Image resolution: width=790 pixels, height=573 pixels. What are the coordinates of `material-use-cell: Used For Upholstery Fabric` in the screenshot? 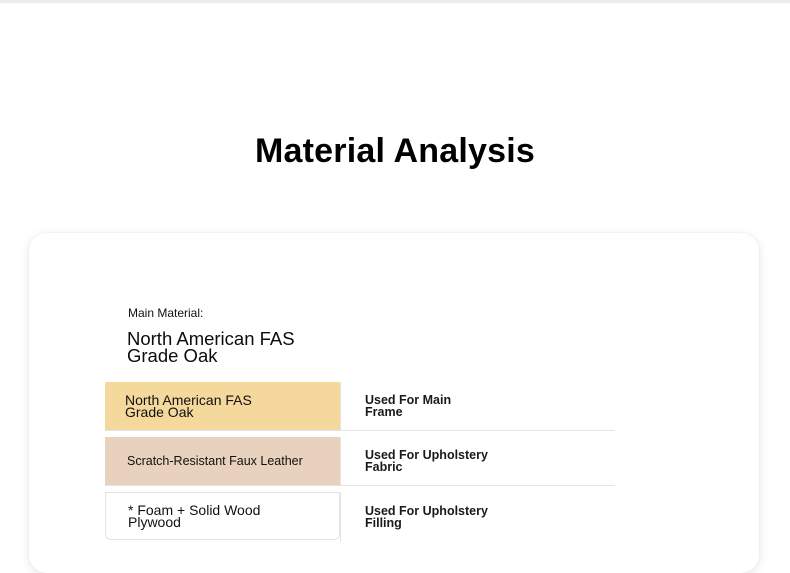 It's located at (477, 461).